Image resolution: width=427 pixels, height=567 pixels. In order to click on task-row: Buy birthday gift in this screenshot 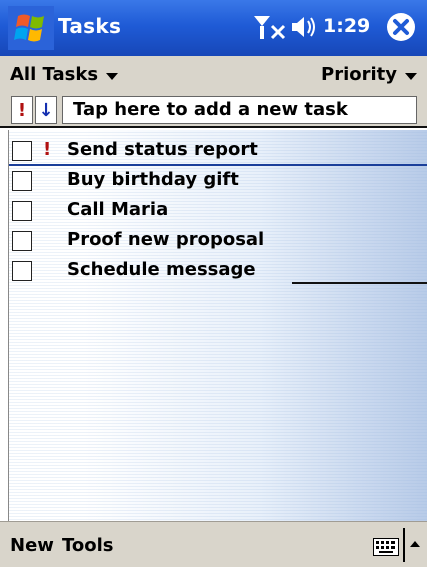, I will do `click(218, 181)`.